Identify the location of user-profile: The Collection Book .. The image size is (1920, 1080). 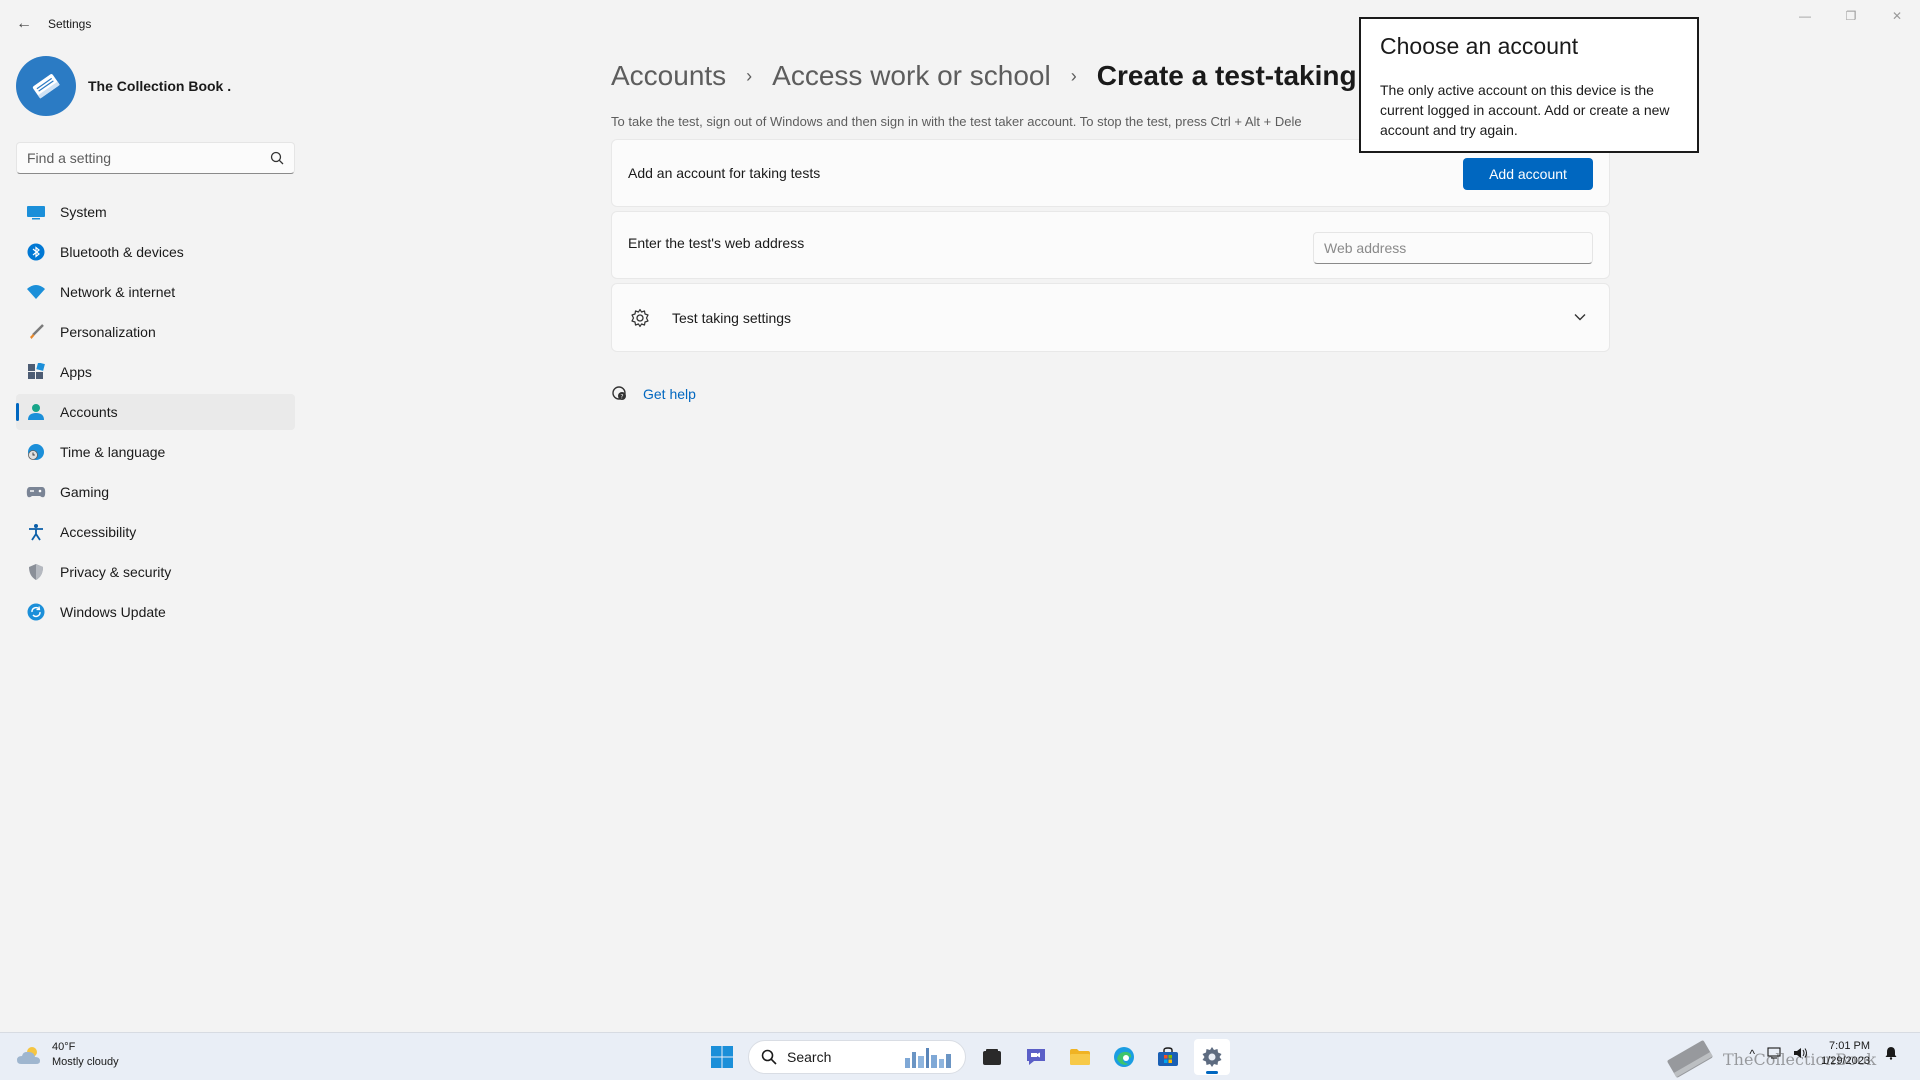
(123, 86).